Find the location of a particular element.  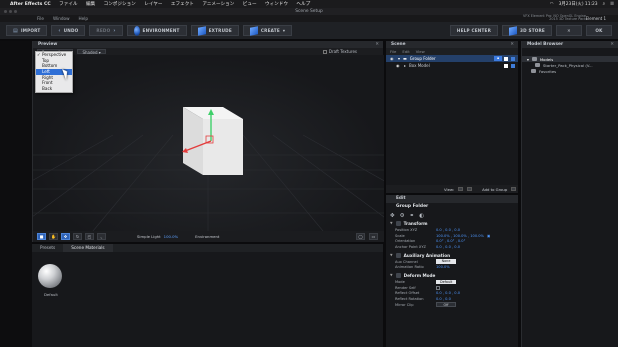

draft-textures-checkbox is located at coordinates (324, 51).